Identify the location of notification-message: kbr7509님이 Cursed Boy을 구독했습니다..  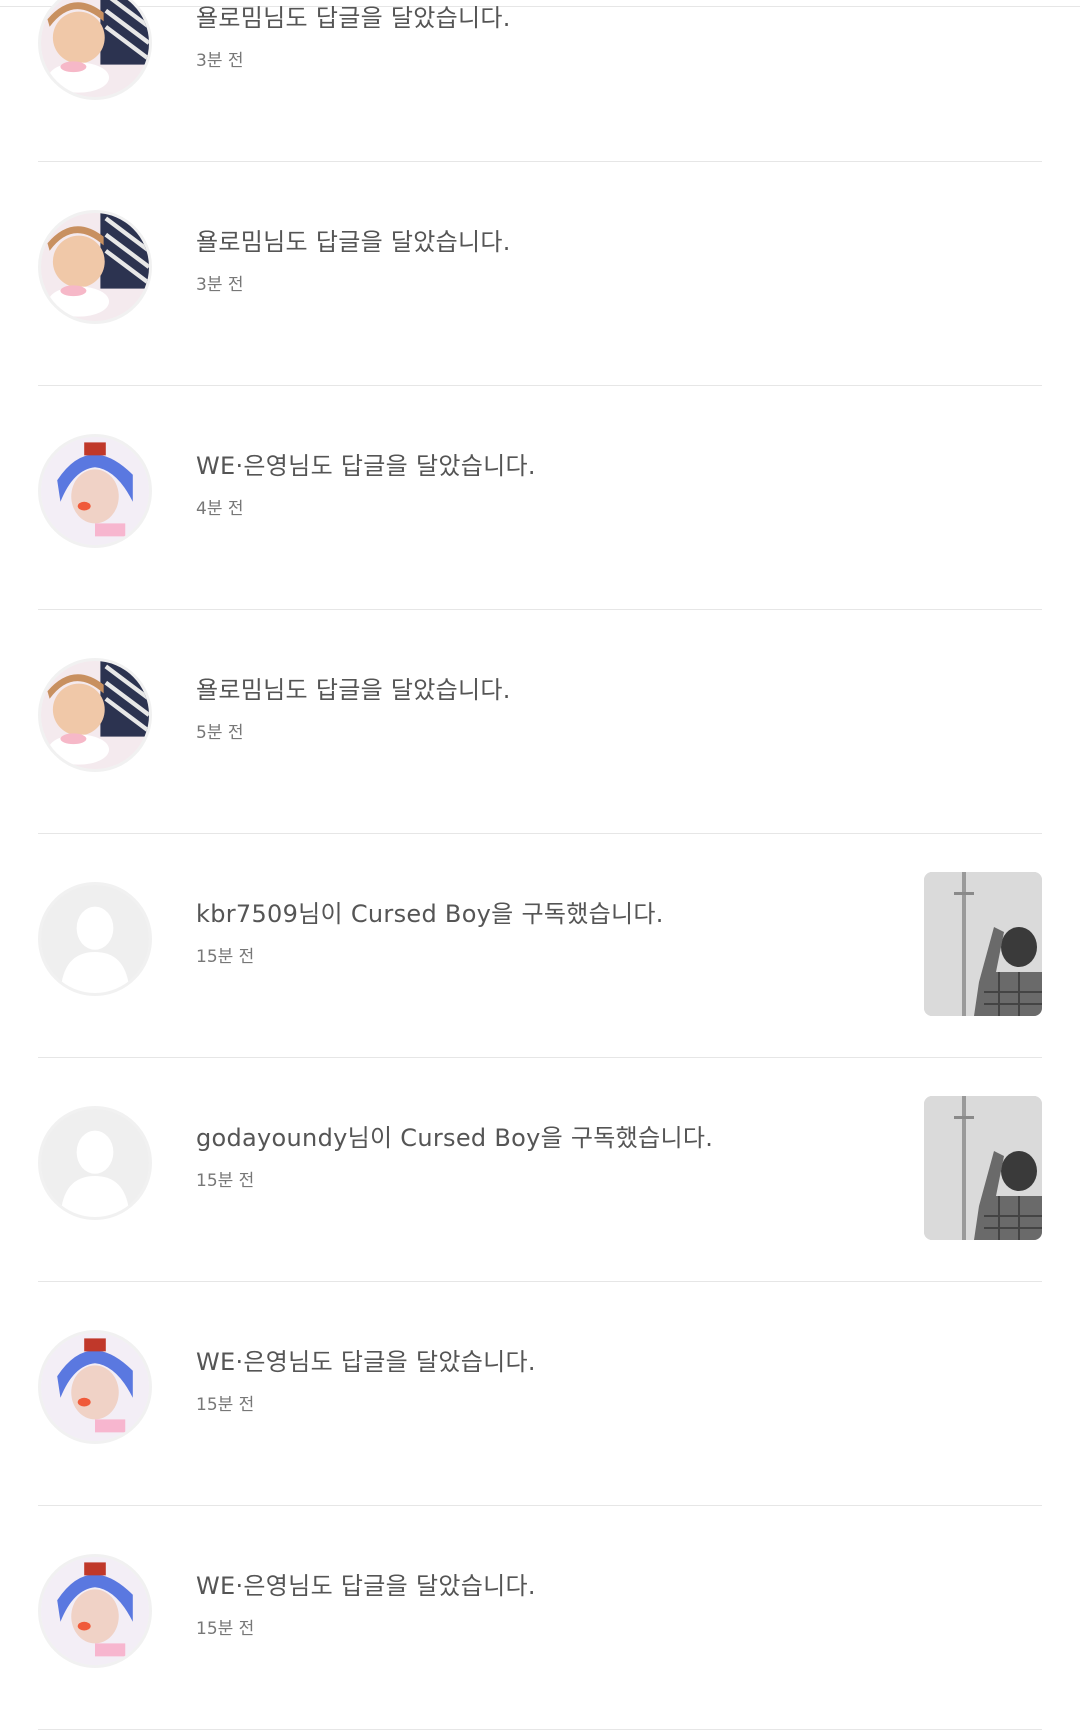
(430, 914).